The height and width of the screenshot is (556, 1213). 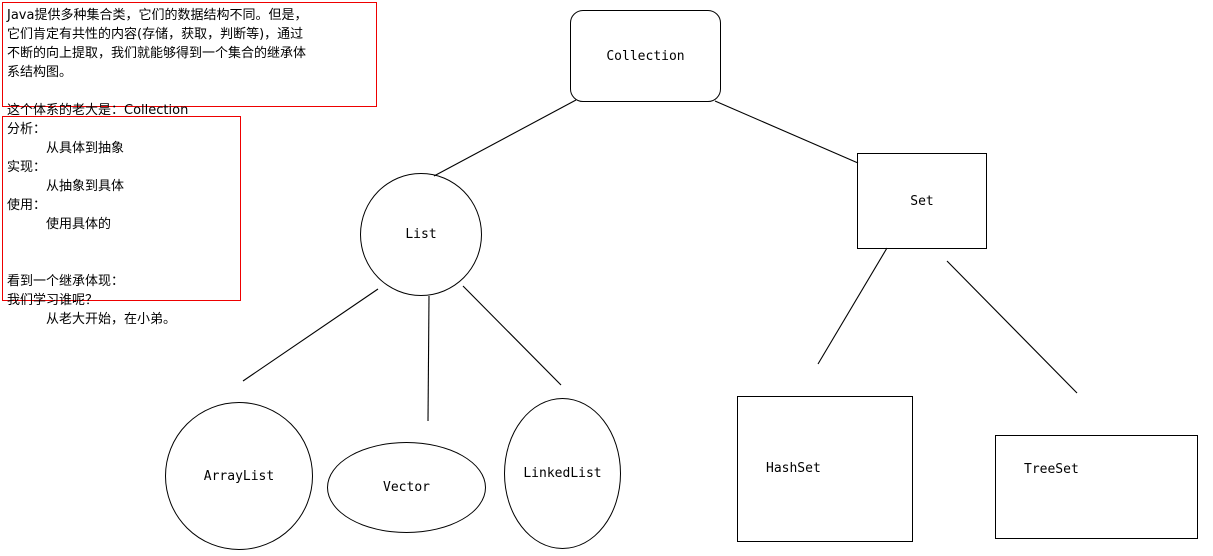 What do you see at coordinates (505, 138) in the screenshot?
I see `edge-collection-list` at bounding box center [505, 138].